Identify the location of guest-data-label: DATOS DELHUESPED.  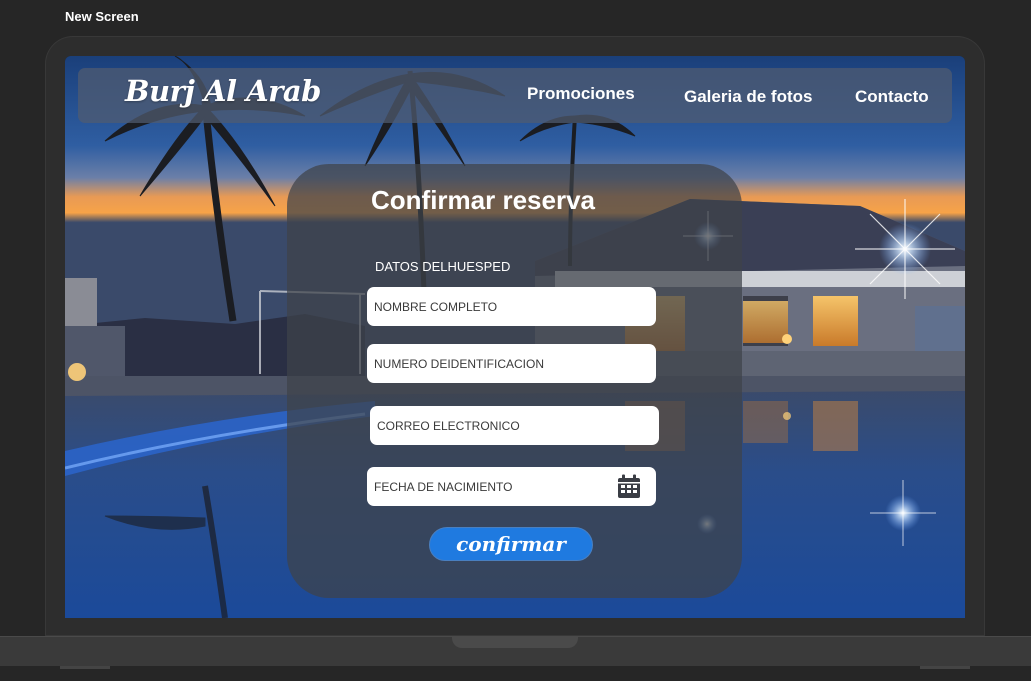
(443, 266).